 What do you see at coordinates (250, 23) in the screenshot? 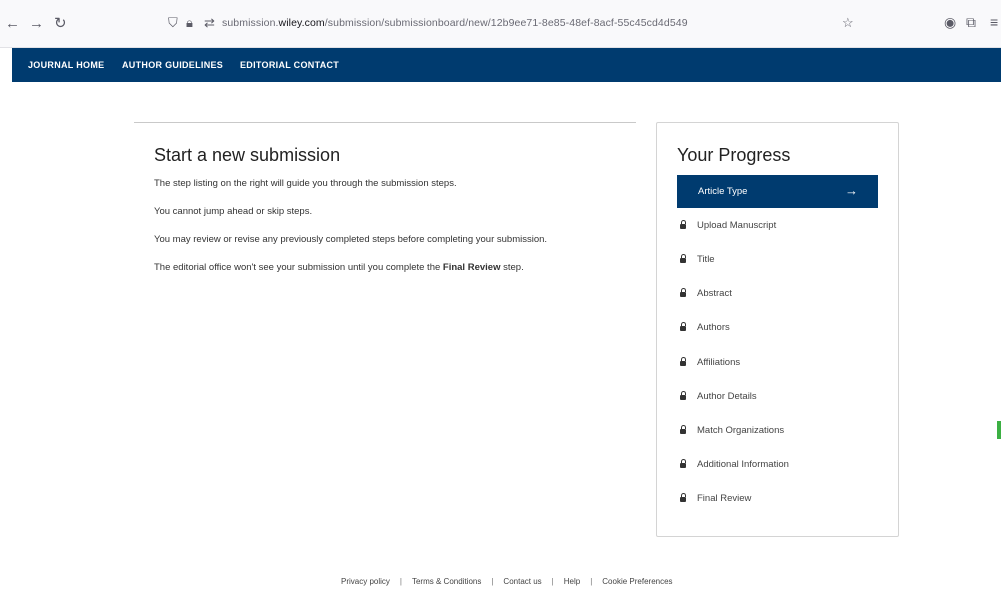
I see `url-prefix: submission.` at bounding box center [250, 23].